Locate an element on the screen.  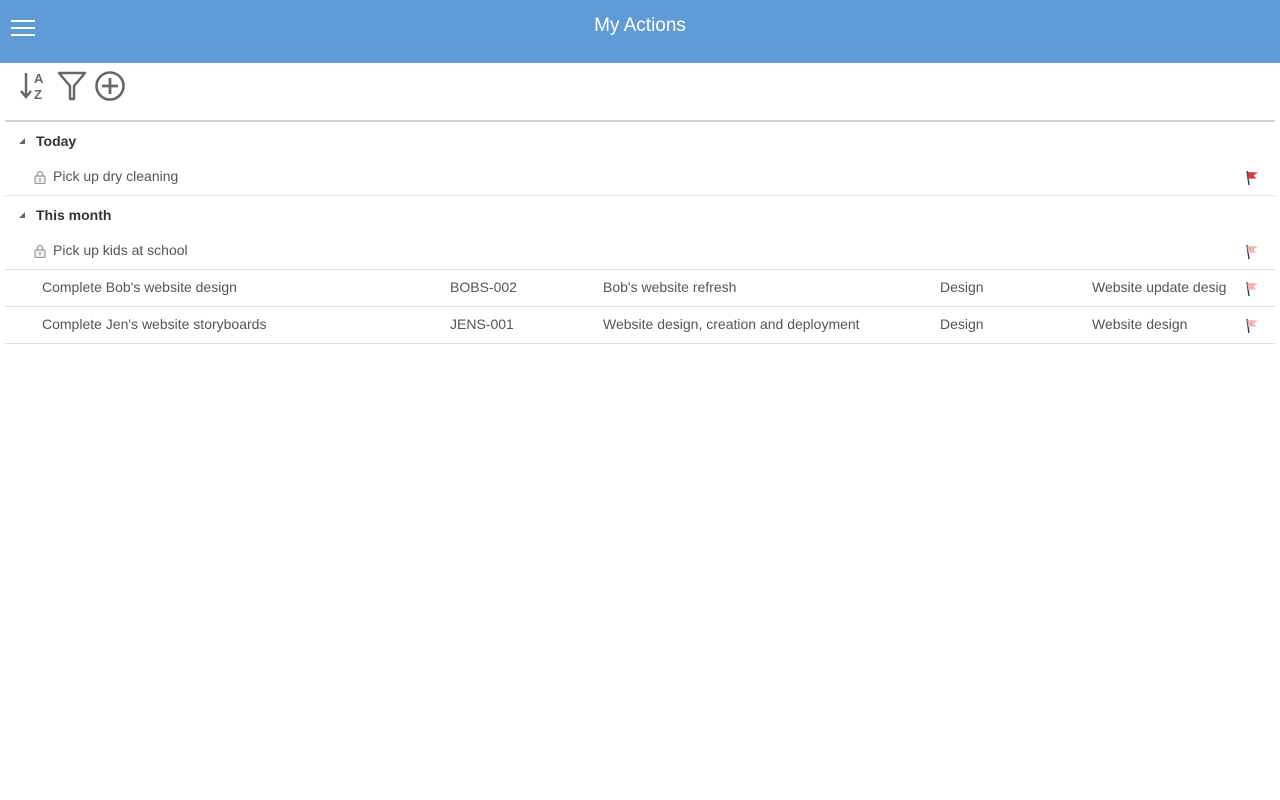
list-item: Pick up dry cleaning is located at coordinates (640, 177).